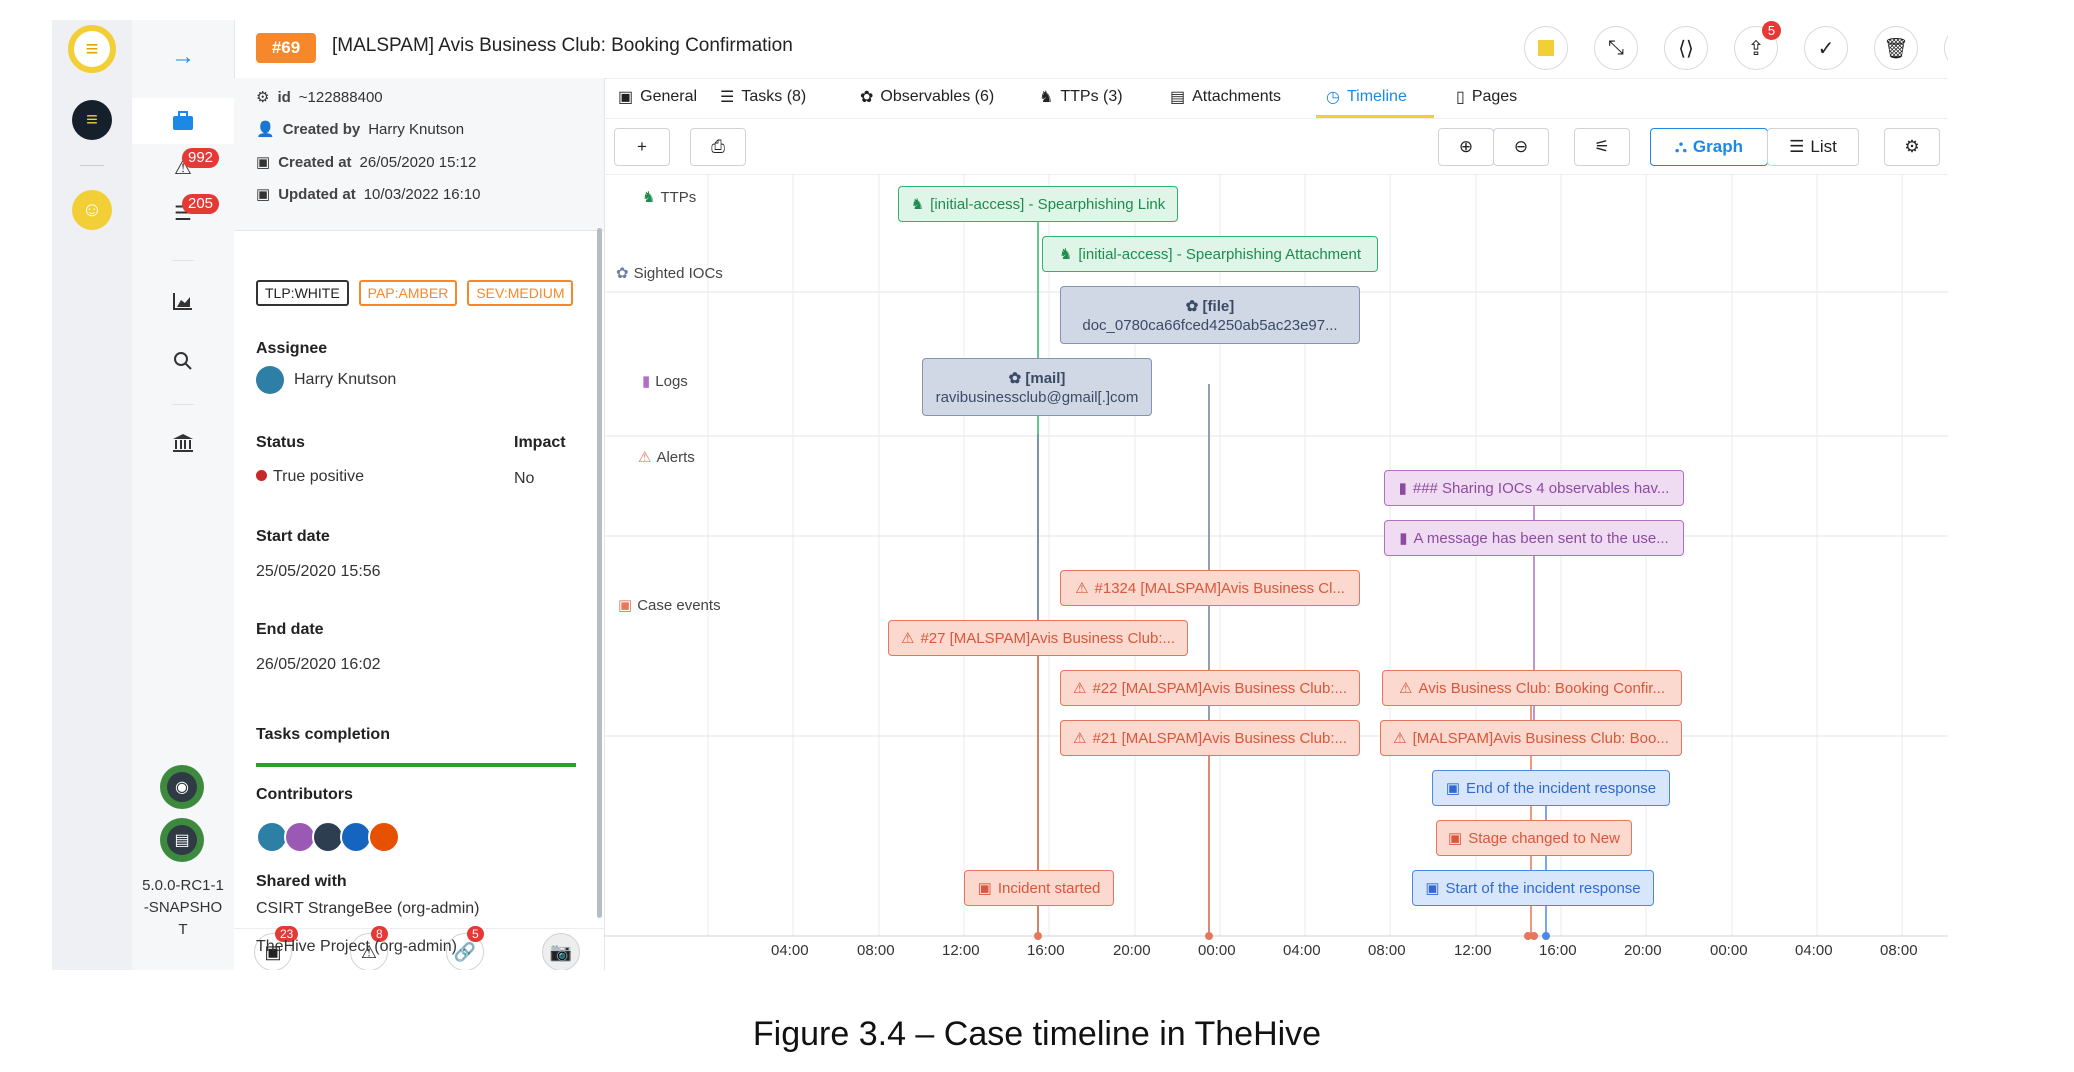 The height and width of the screenshot is (1072, 2074). I want to click on tab-label: TTPs (3), so click(1091, 96).